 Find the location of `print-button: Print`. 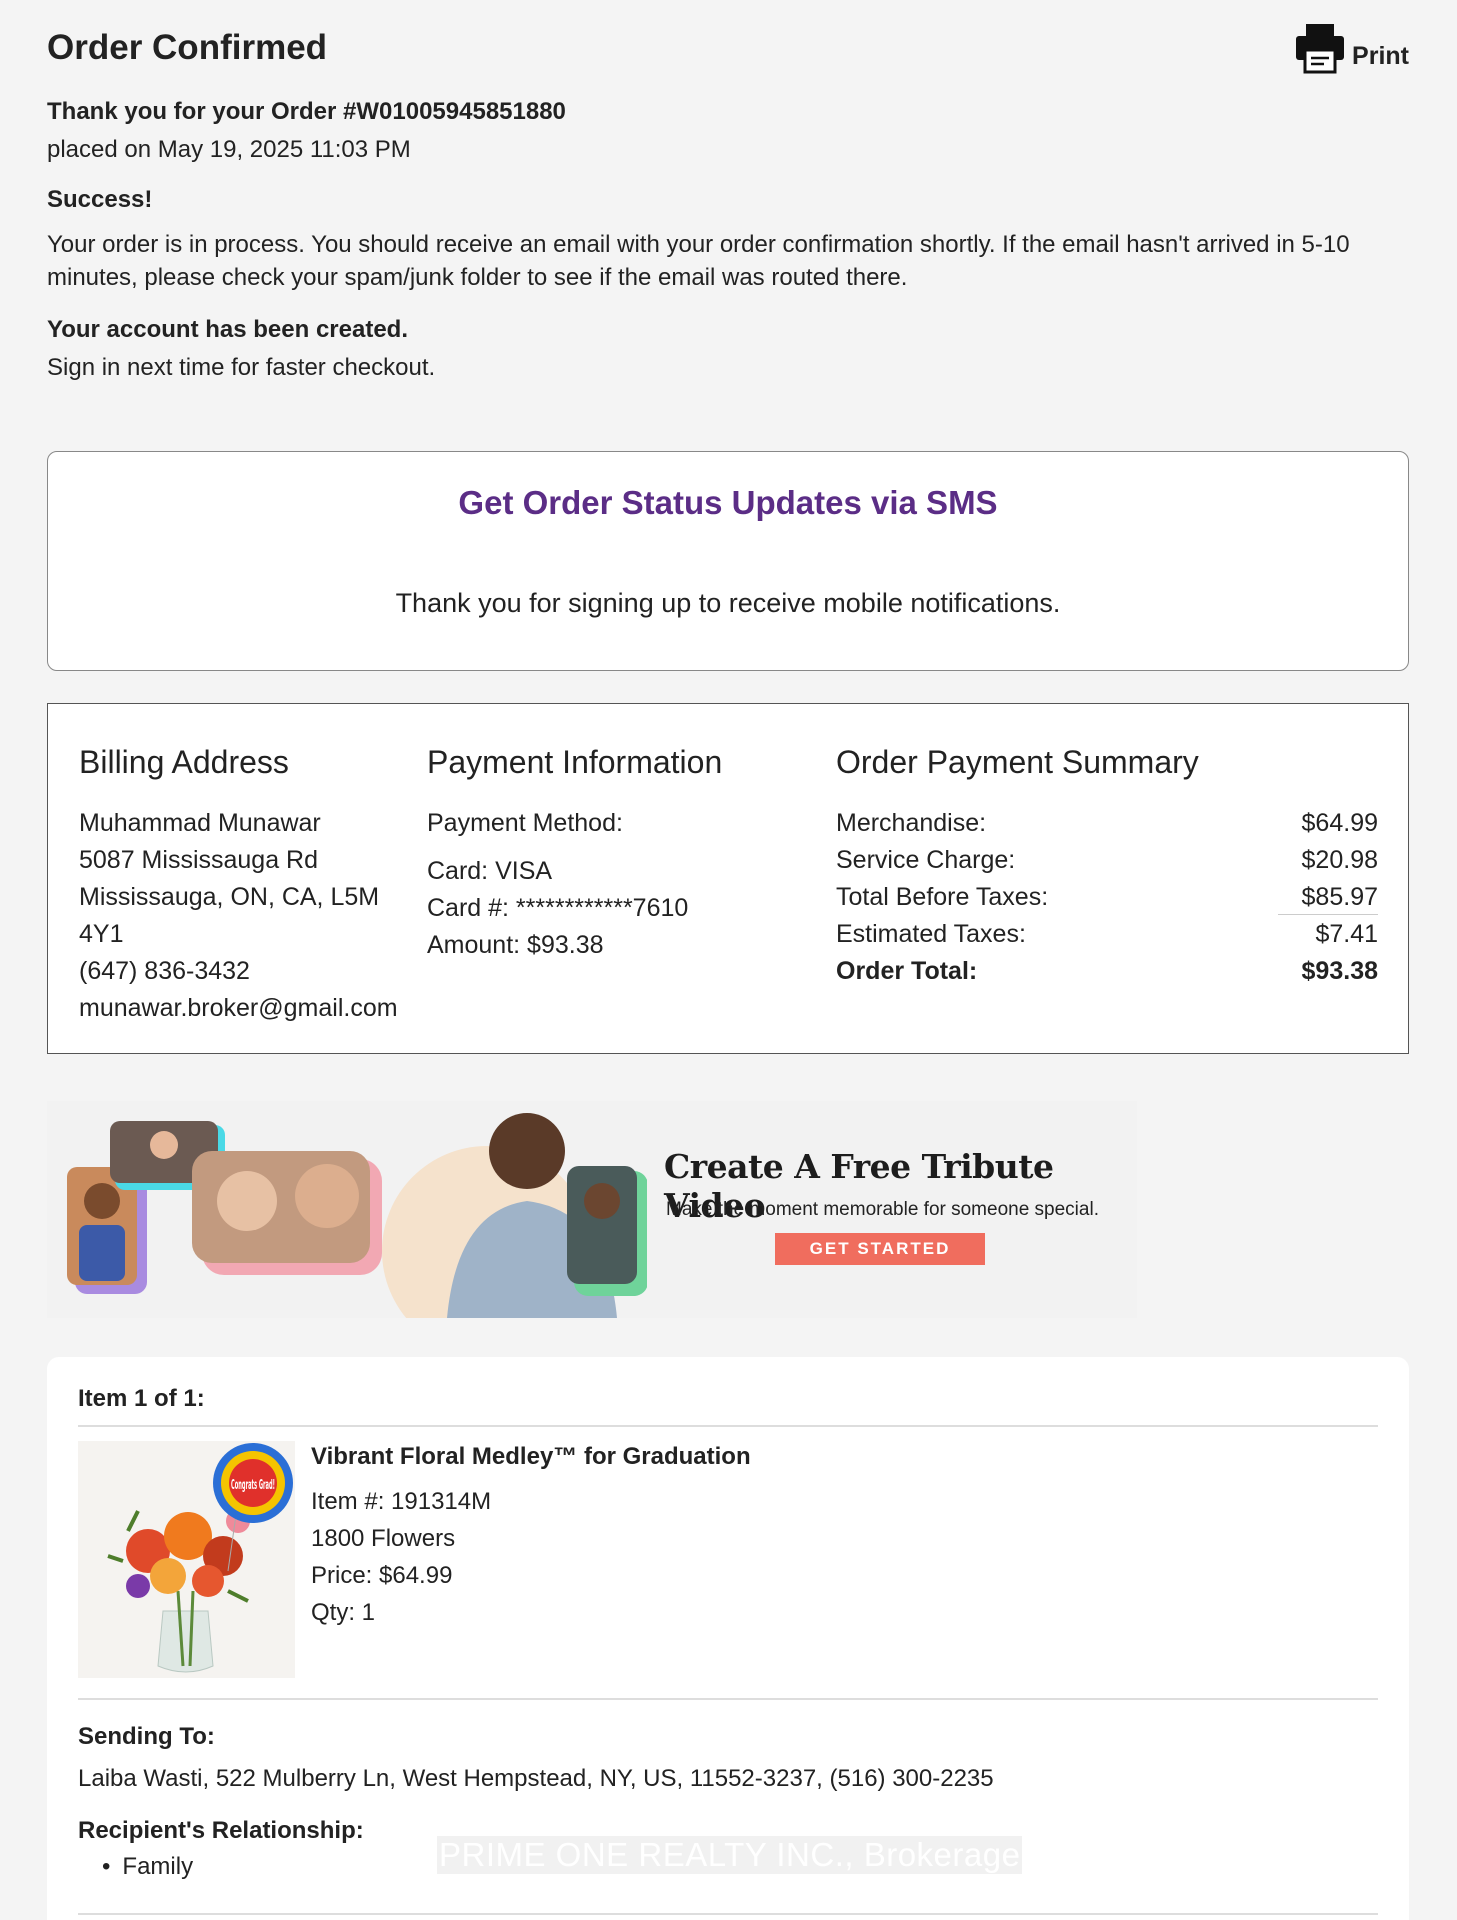

print-button: Print is located at coordinates (1351, 50).